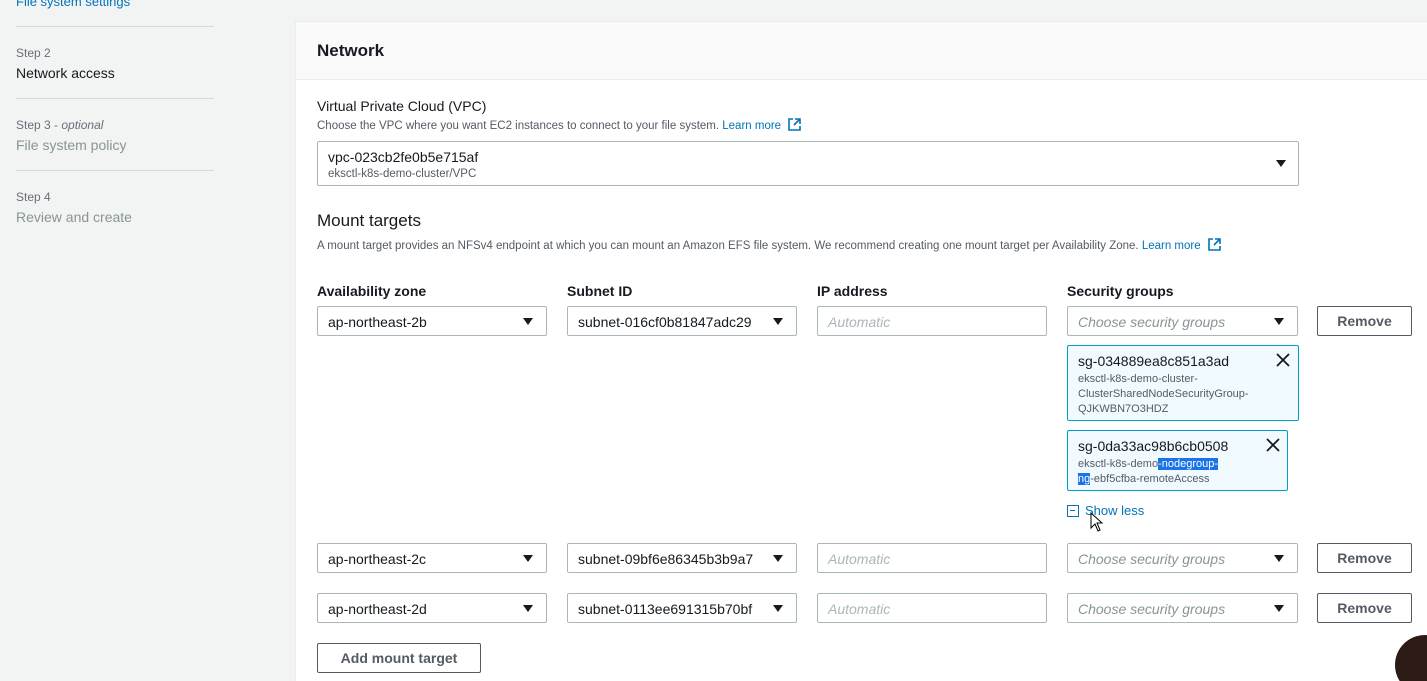 This screenshot has width=1427, height=681. Describe the element at coordinates (1153, 446) in the screenshot. I see `security-group-id: sg-0da33ac98b6cb0508` at that location.